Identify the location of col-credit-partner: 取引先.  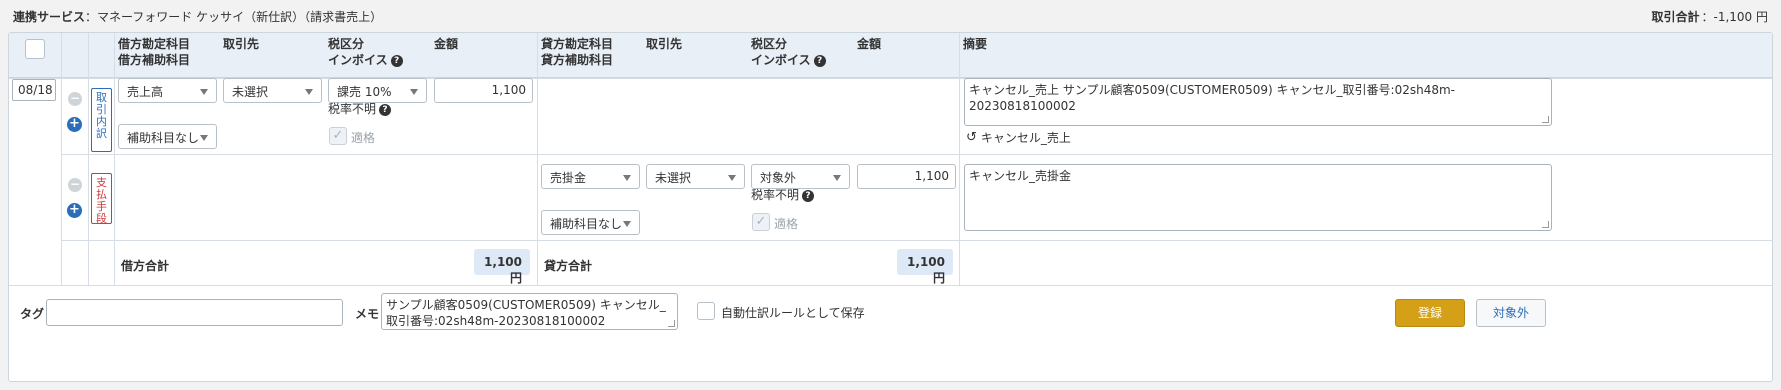
(664, 44).